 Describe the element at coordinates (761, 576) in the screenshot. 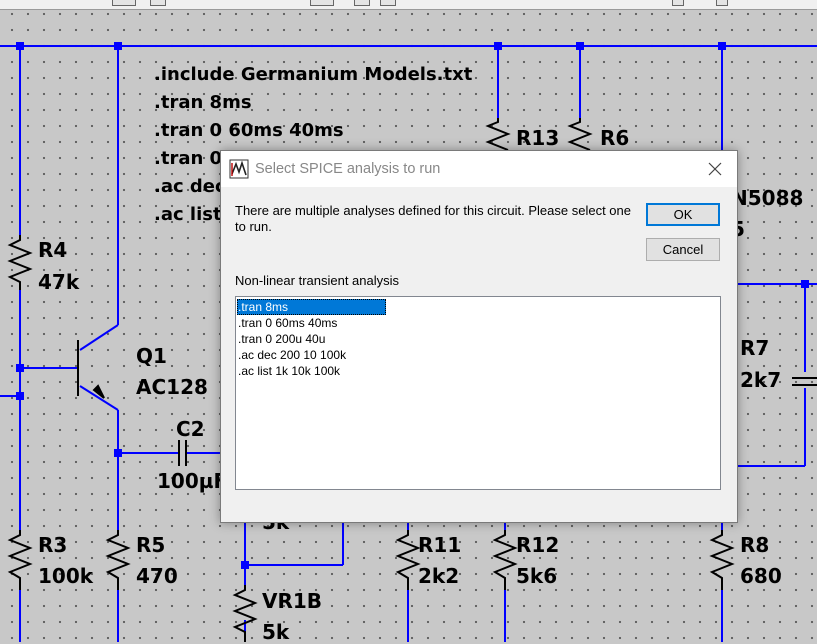

I see `r8-value: 680` at that location.